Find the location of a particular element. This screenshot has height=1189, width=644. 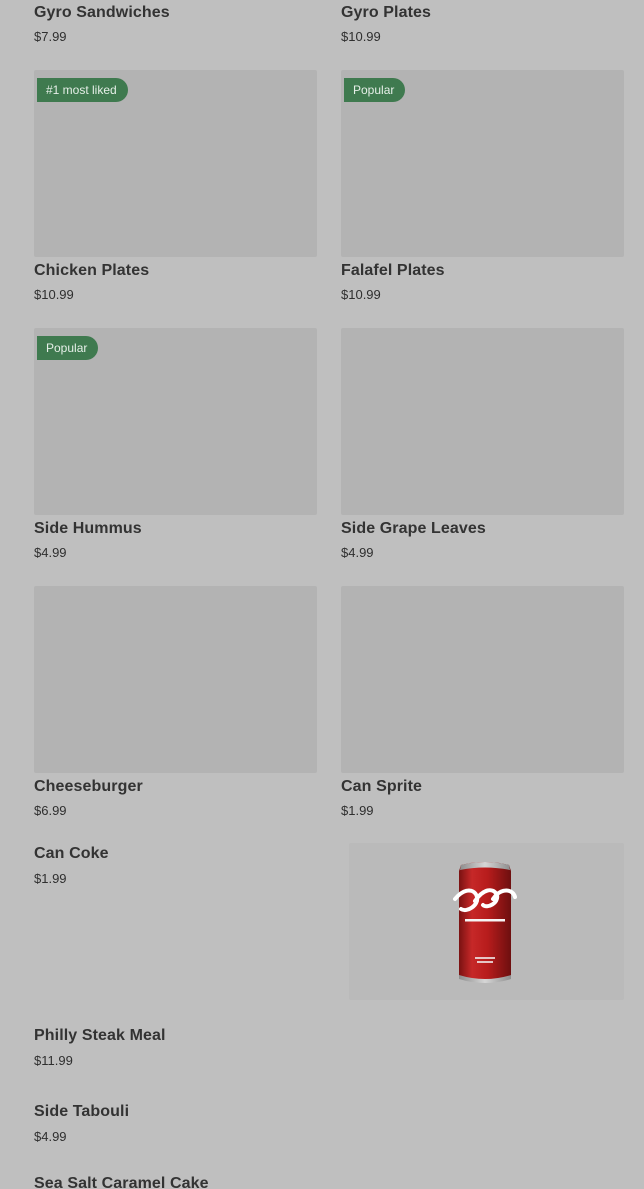

item-name: Cheeseburger is located at coordinates (88, 786).